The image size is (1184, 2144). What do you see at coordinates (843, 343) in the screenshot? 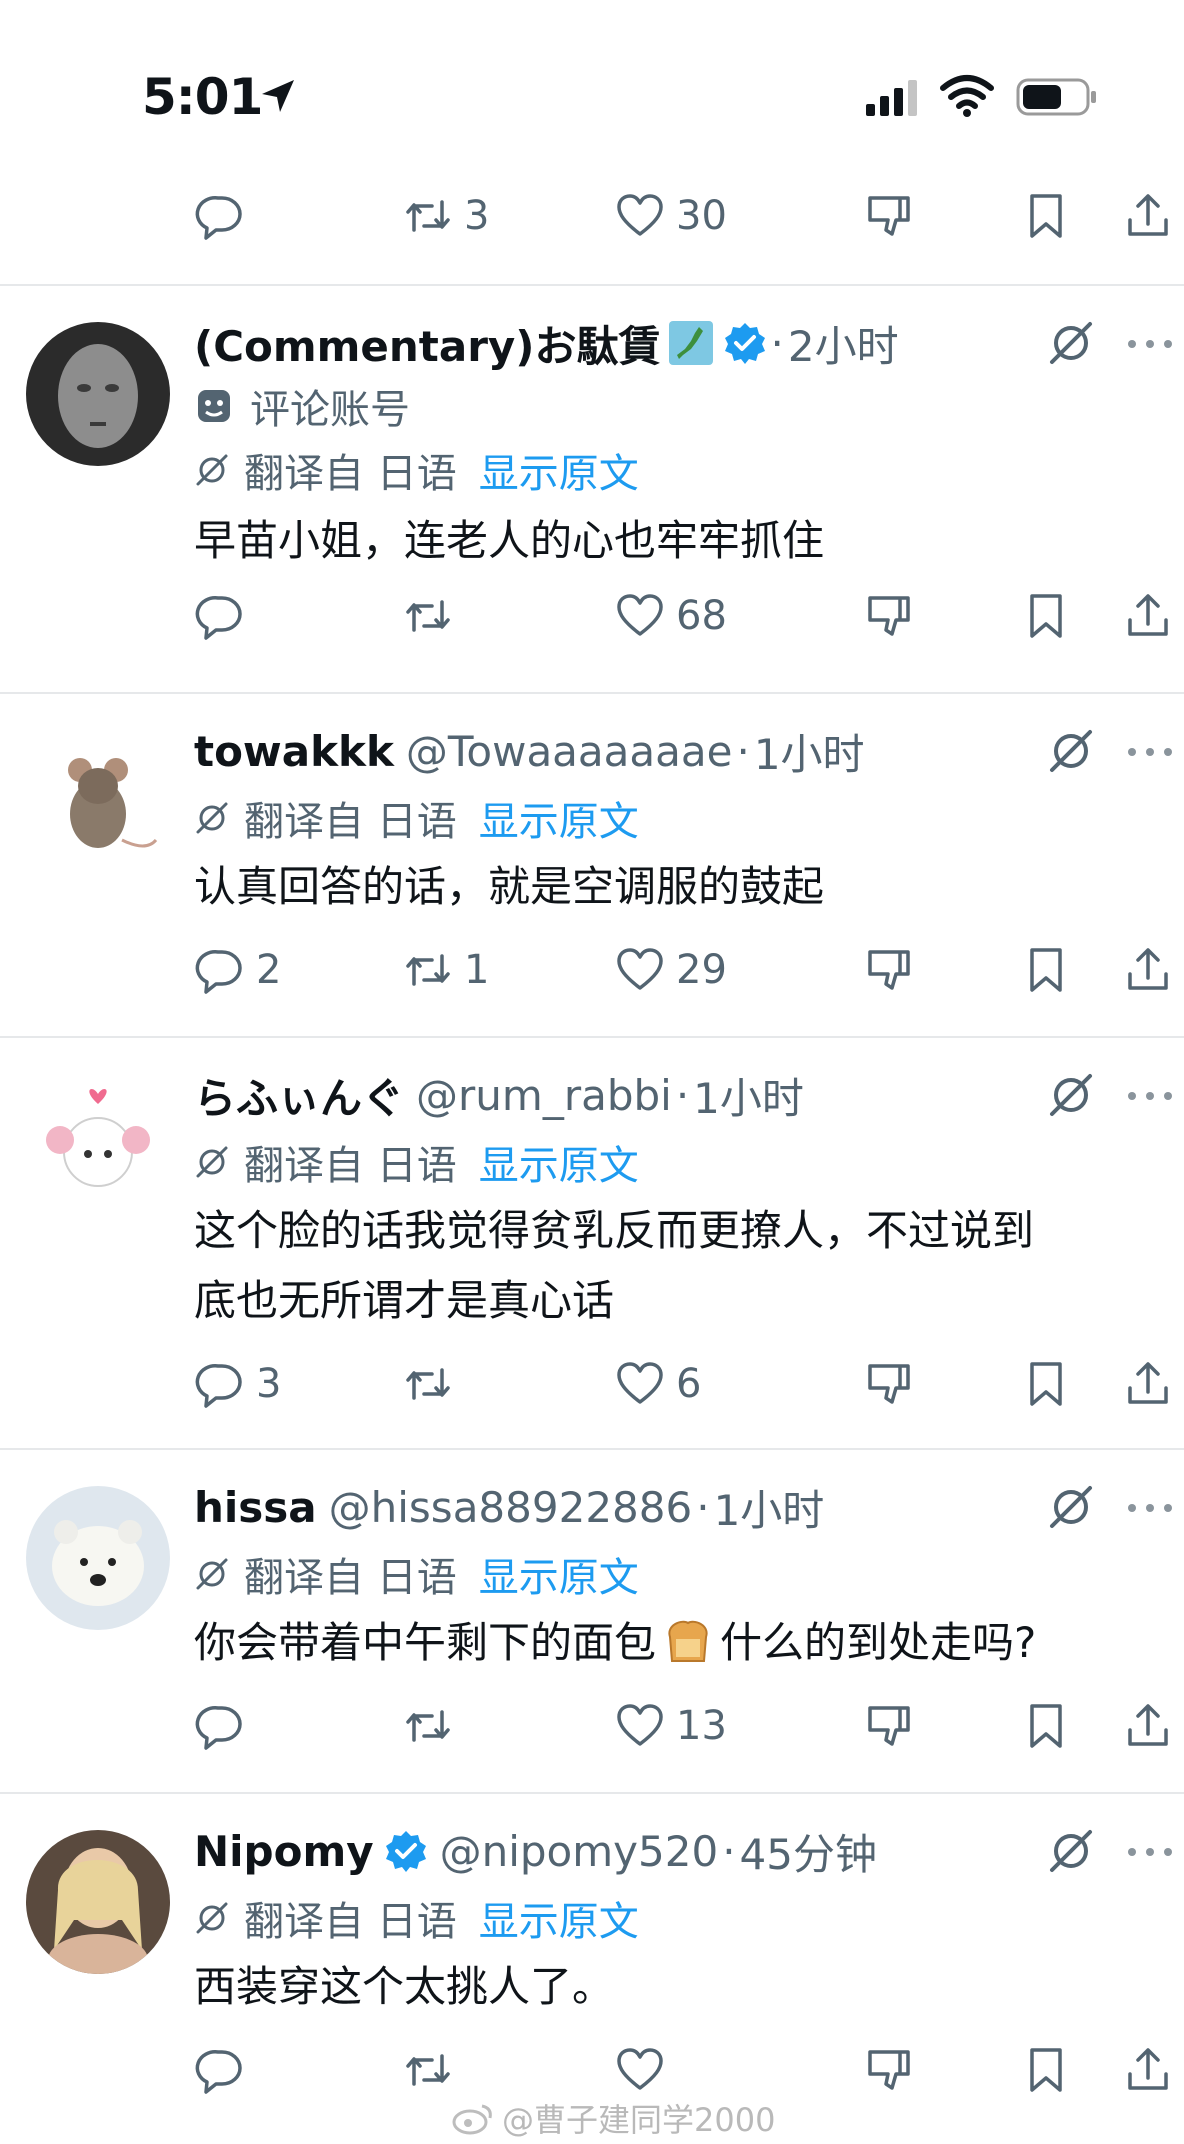
I see `tweet-time: 2小时` at bounding box center [843, 343].